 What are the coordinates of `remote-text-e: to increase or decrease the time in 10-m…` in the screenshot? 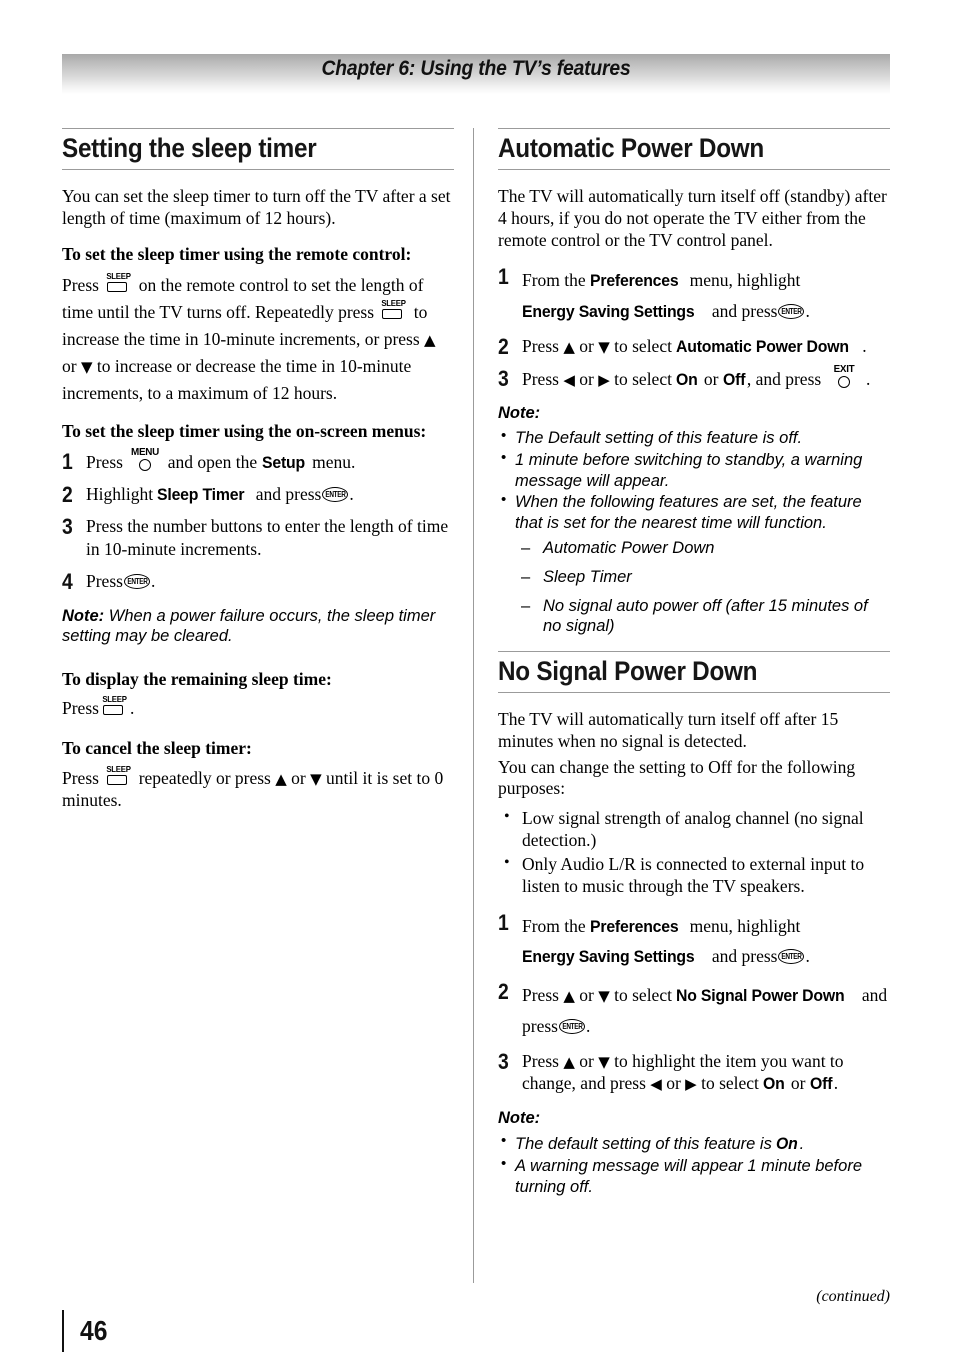 It's located at (237, 380).